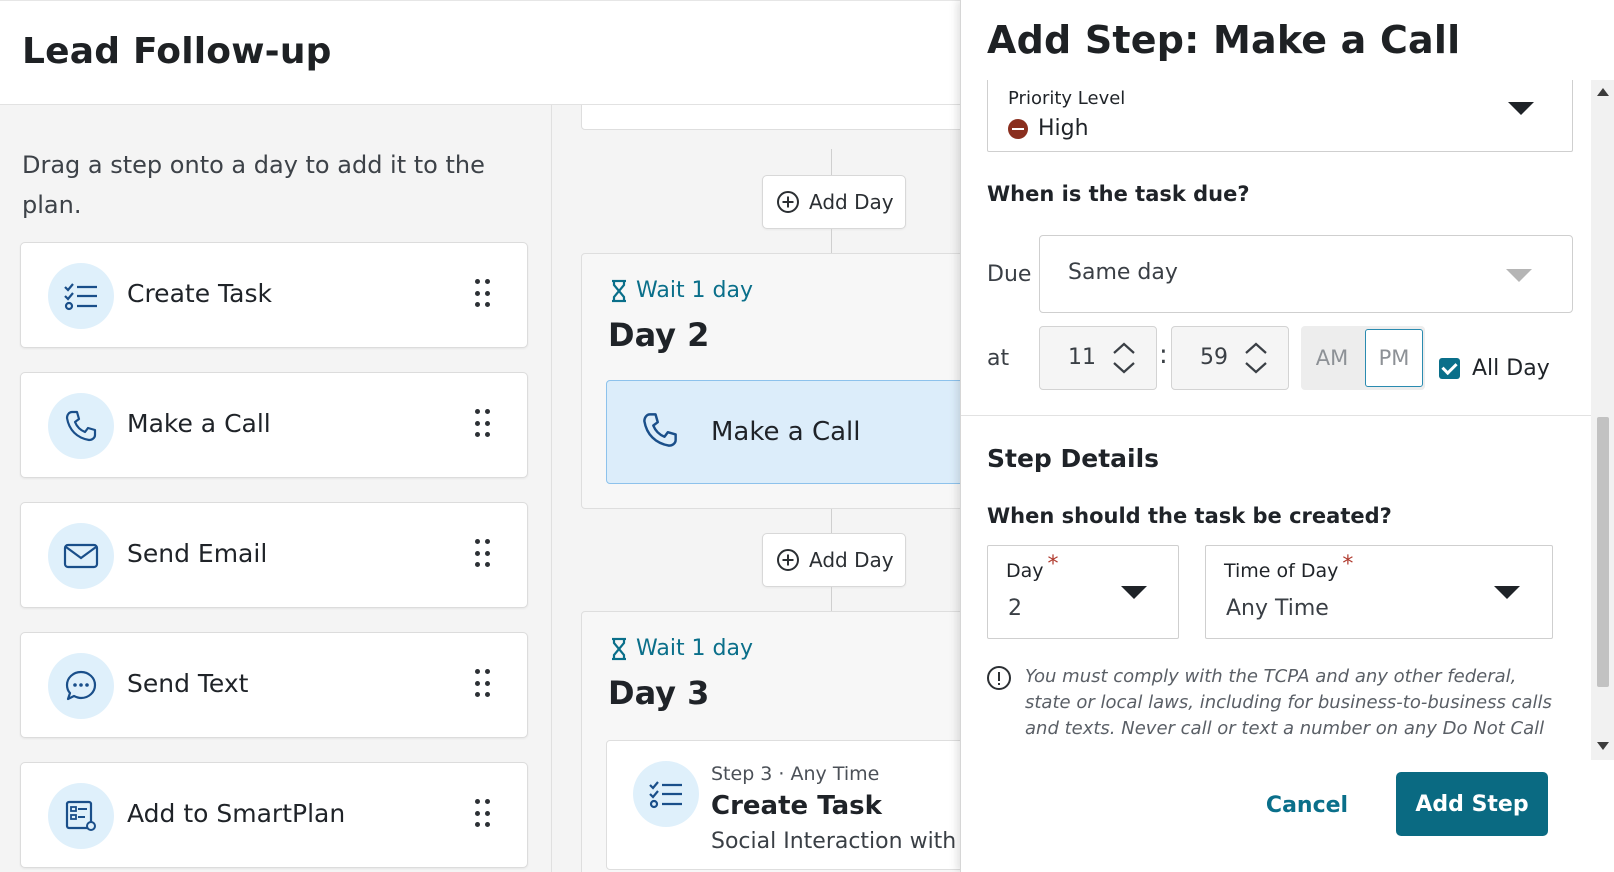 This screenshot has width=1614, height=872. I want to click on minute-spinner: 59, so click(1230, 358).